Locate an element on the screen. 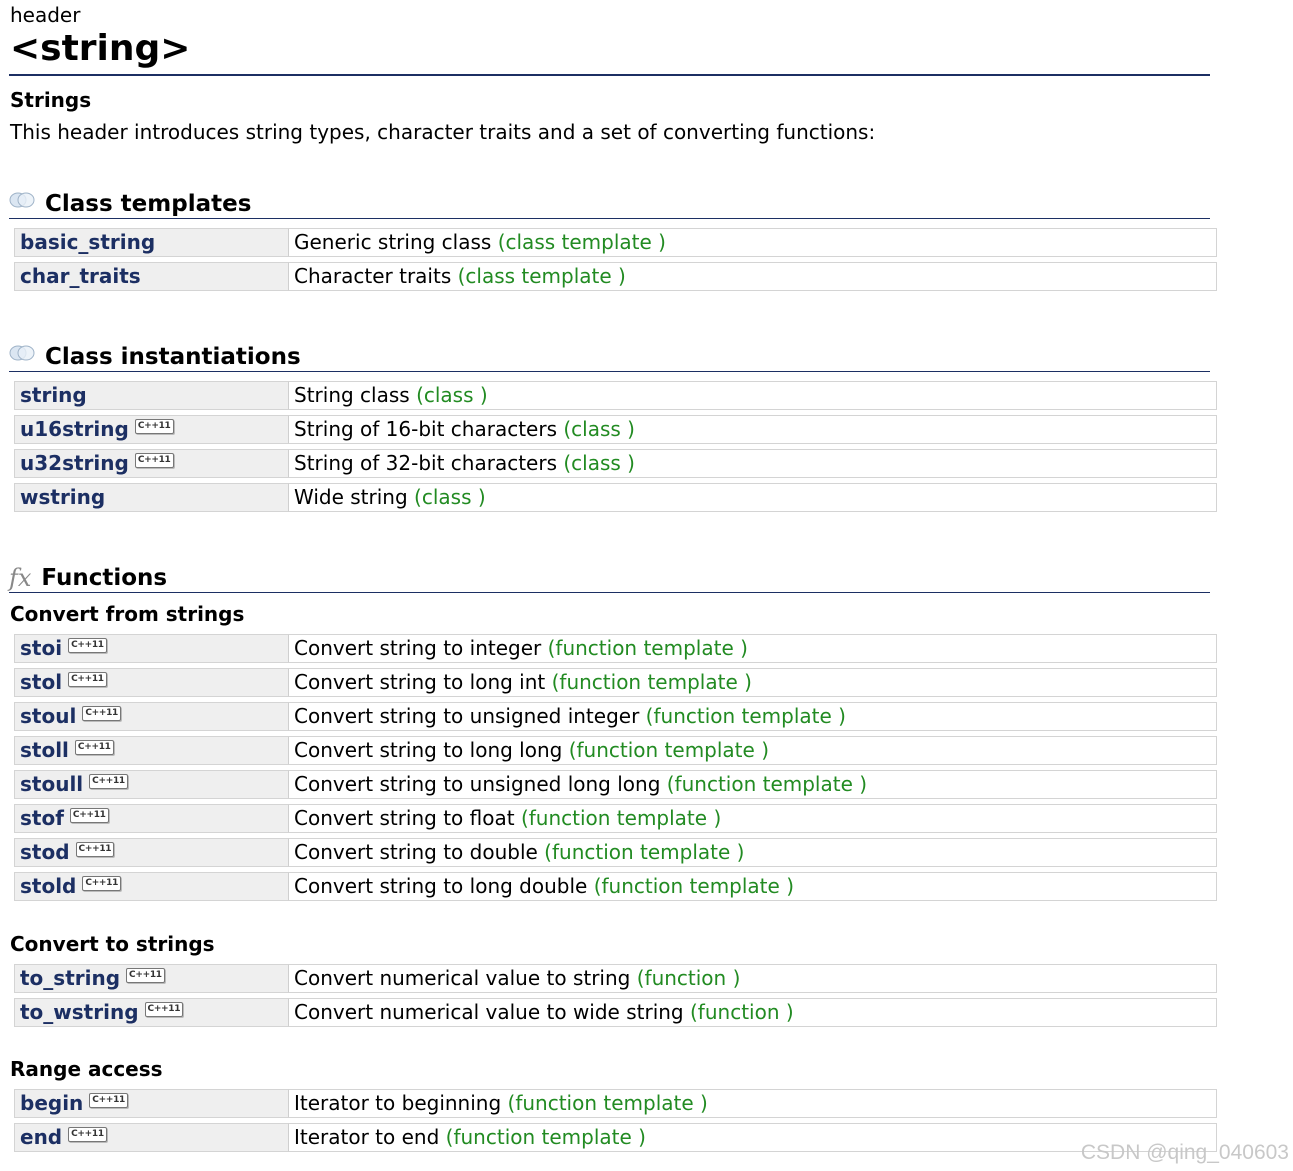 Image resolution: width=1293 pixels, height=1171 pixels. description-text: String of 16-bit characters is located at coordinates (429, 429).